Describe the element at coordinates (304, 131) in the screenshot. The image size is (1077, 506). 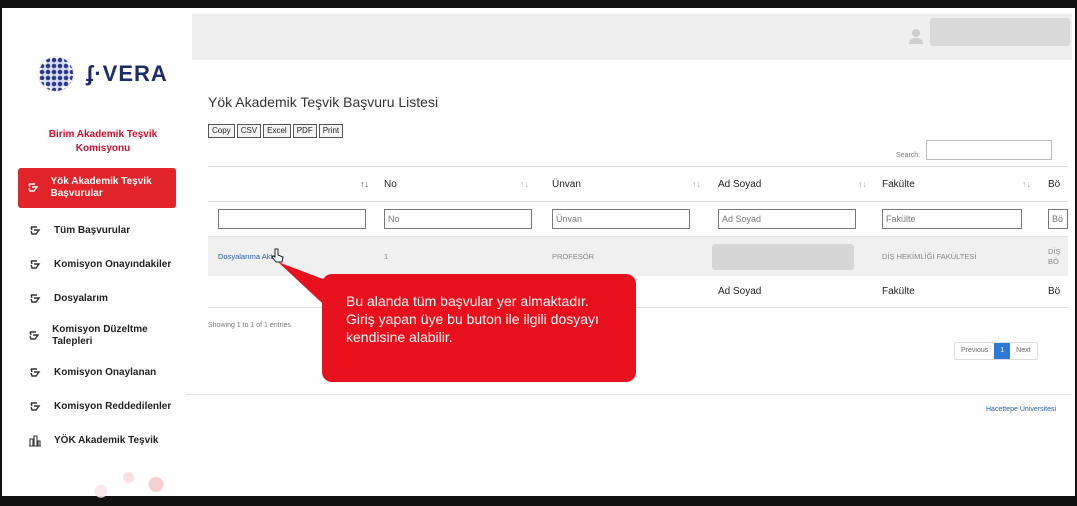
I see `pdf-button: PDF` at that location.